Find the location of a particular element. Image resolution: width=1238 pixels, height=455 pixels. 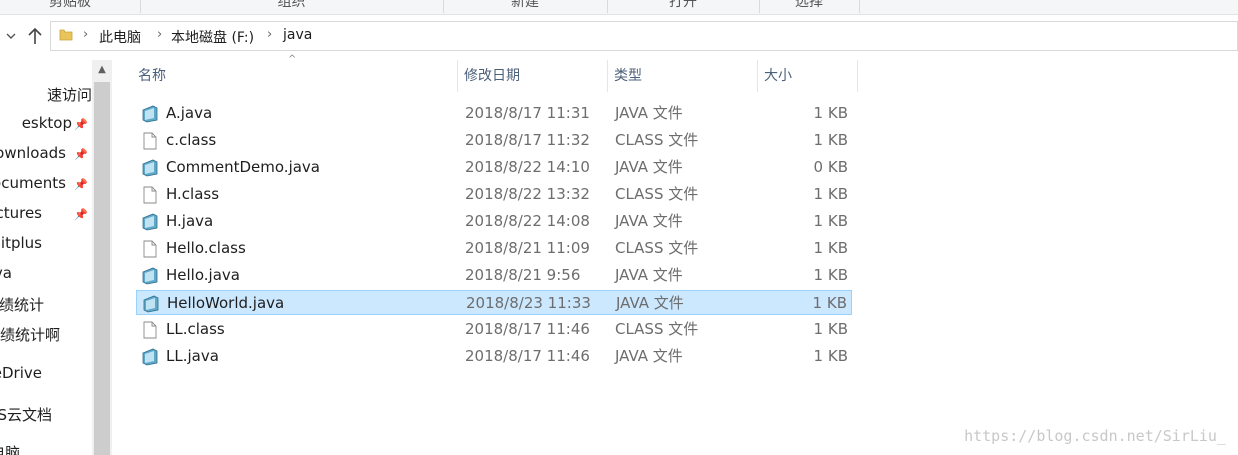

column-header-name: 名称 is located at coordinates (295, 76).